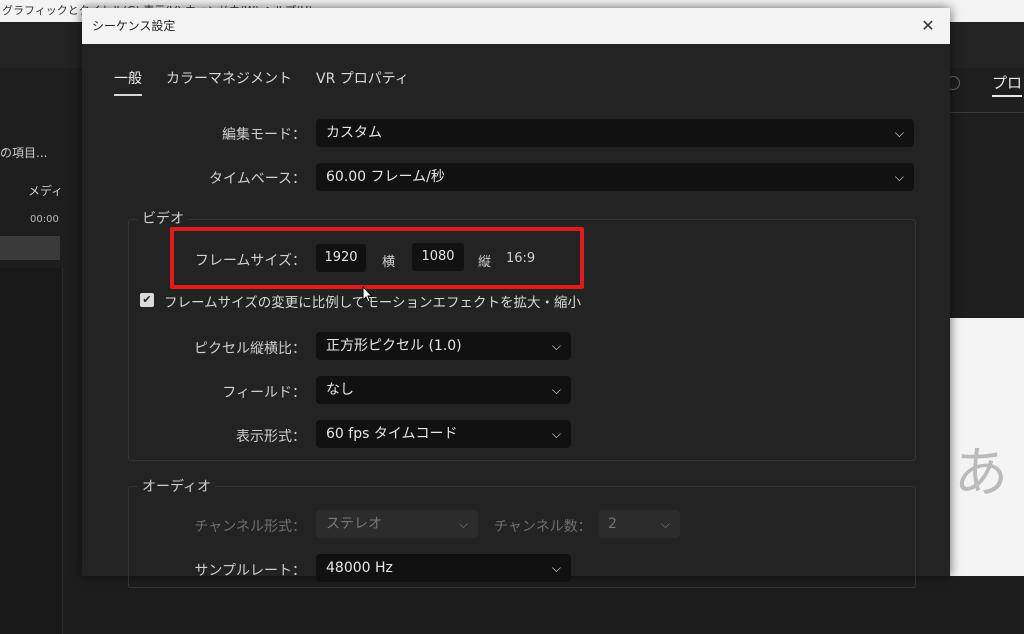 Image resolution: width=1024 pixels, height=634 pixels. Describe the element at coordinates (377, 258) in the screenshot. I see `frame-size-highlight` at that location.